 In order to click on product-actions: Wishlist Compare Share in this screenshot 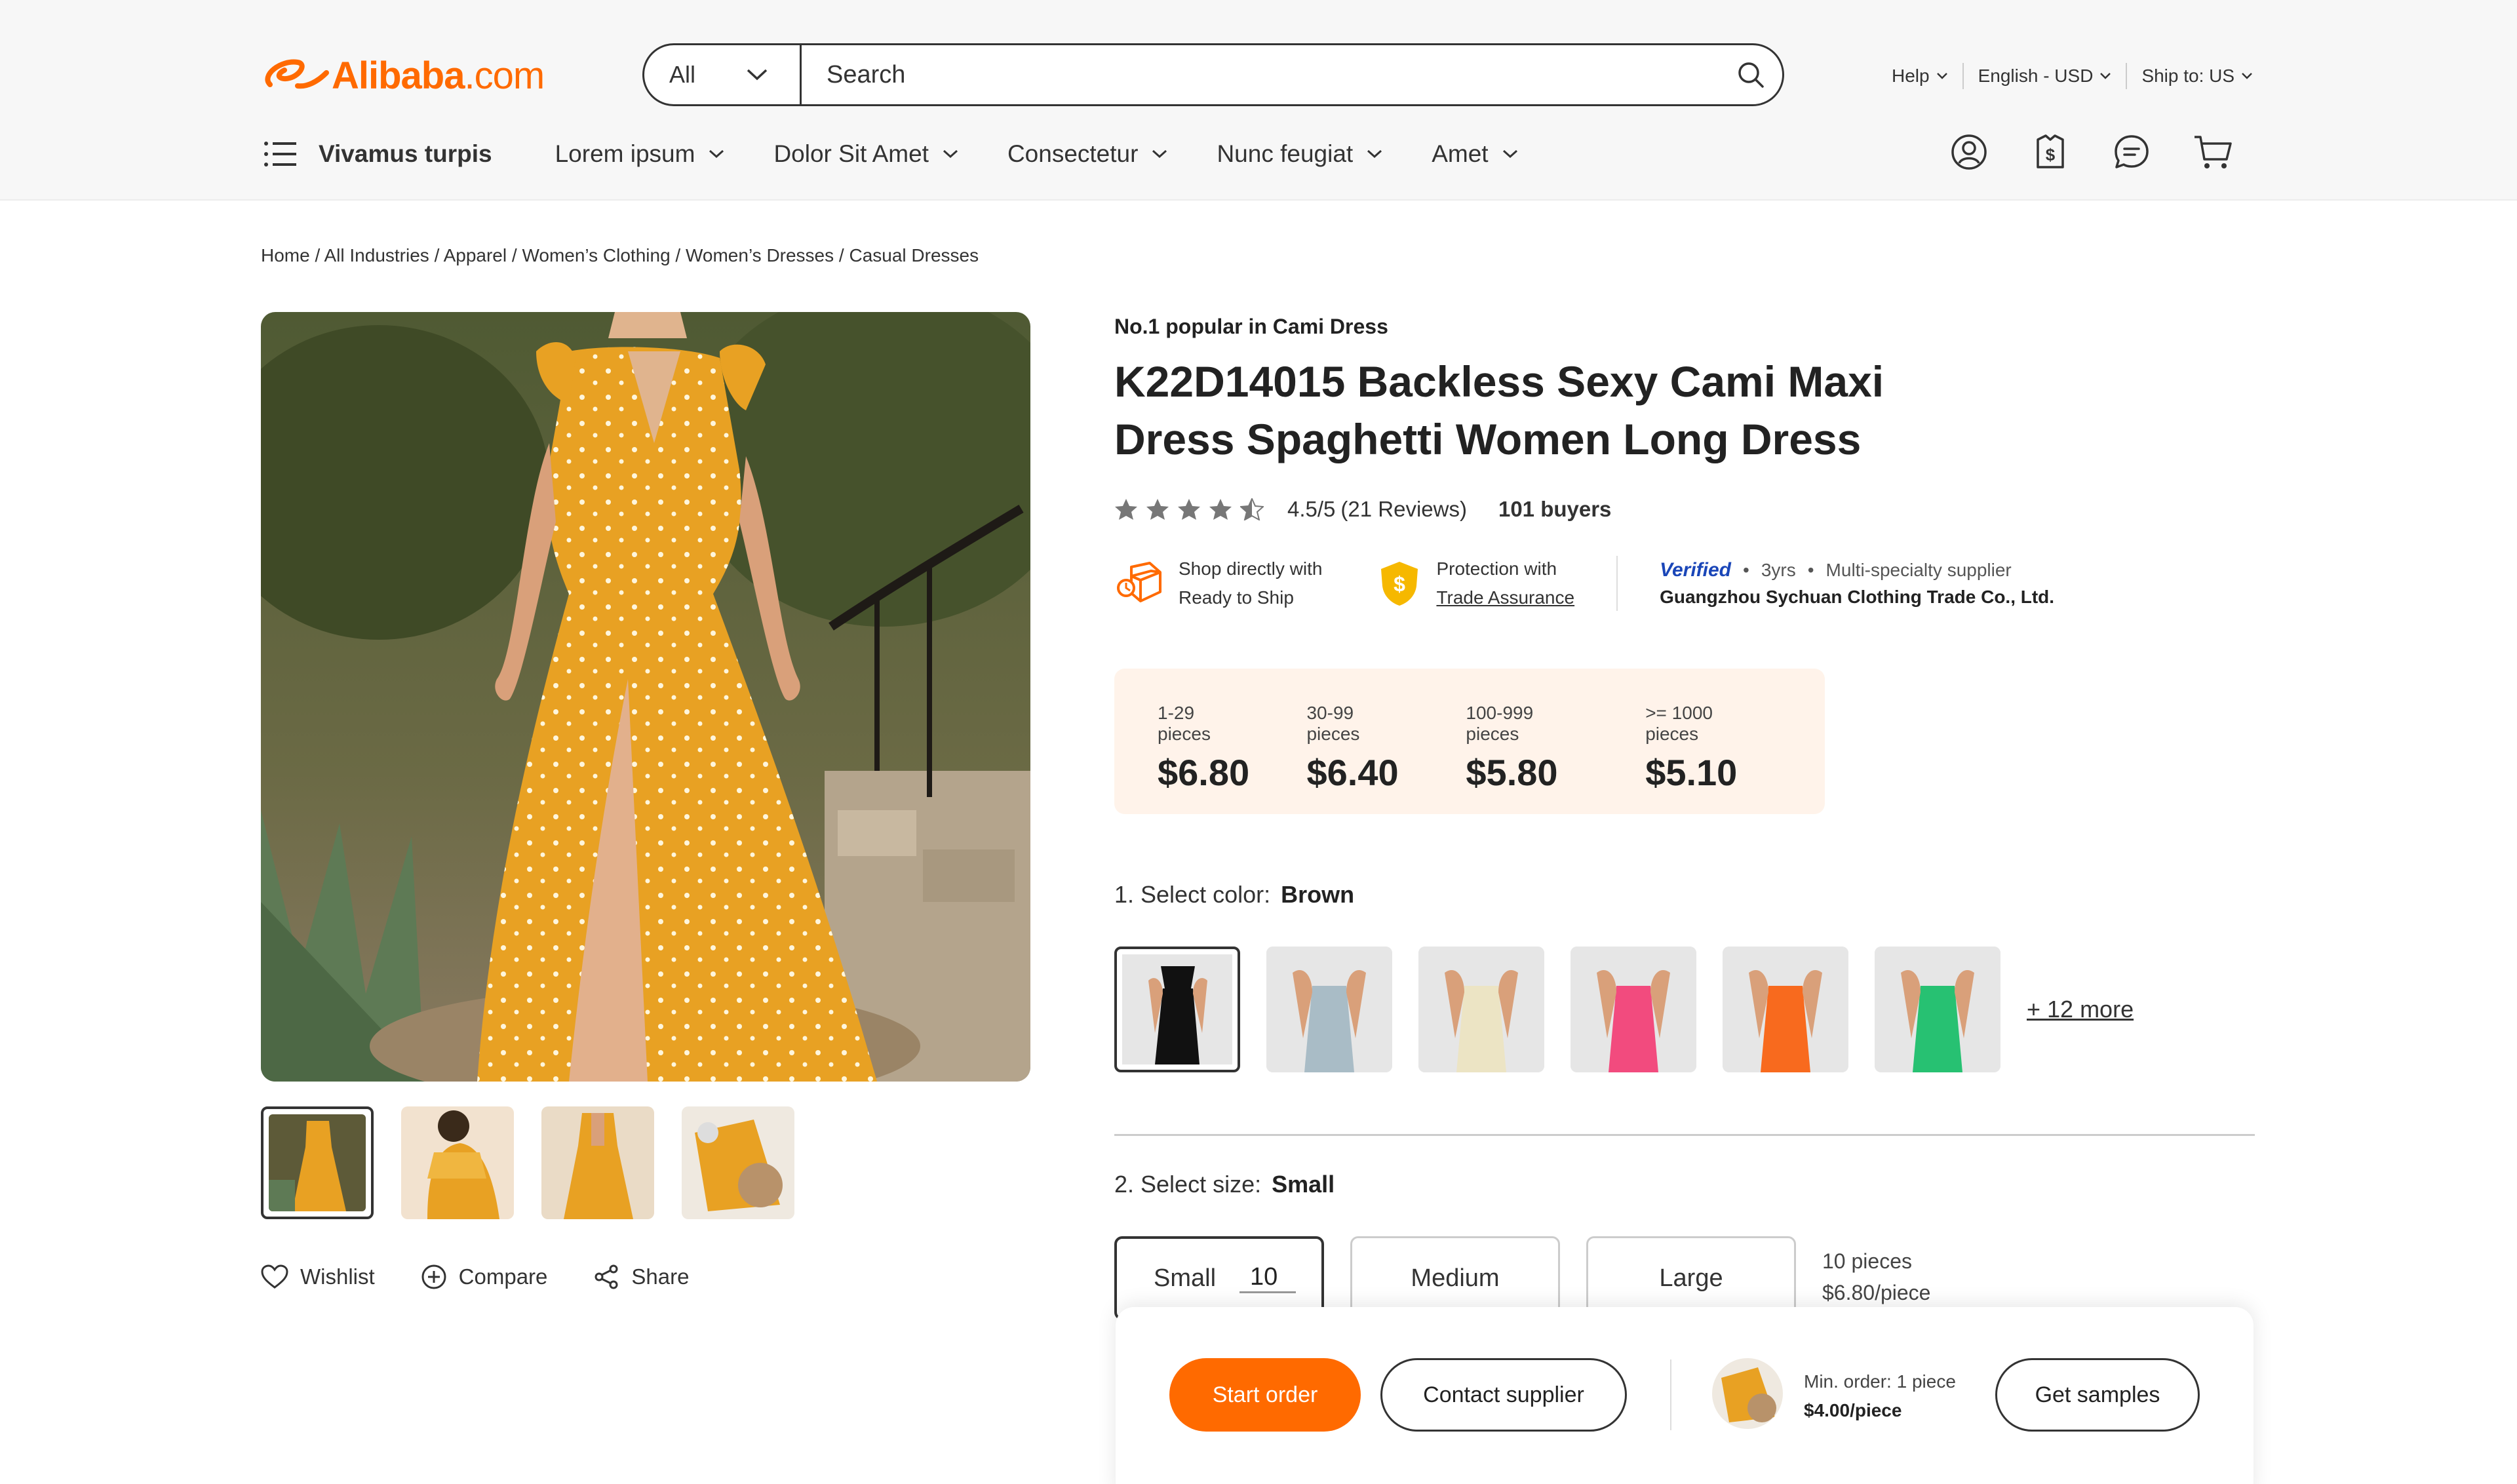, I will do `click(475, 1277)`.